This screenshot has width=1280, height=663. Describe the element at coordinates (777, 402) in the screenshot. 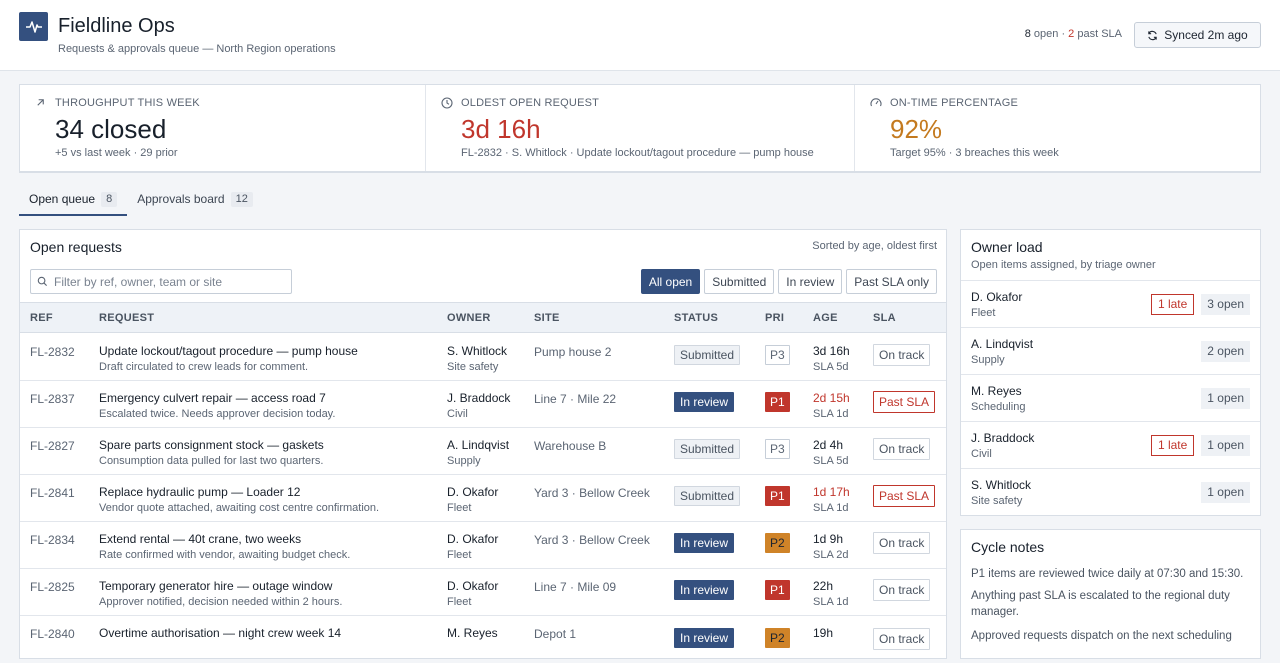

I see `priority-badge: P1` at that location.